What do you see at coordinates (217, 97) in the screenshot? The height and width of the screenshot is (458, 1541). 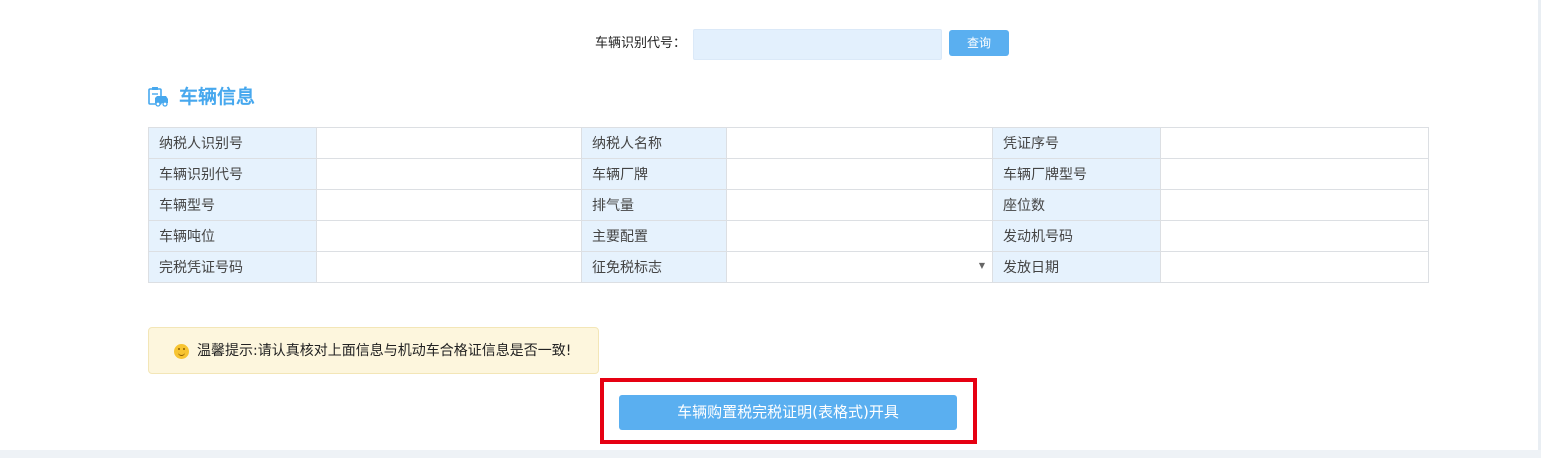 I see `section-title: 车辆信息` at bounding box center [217, 97].